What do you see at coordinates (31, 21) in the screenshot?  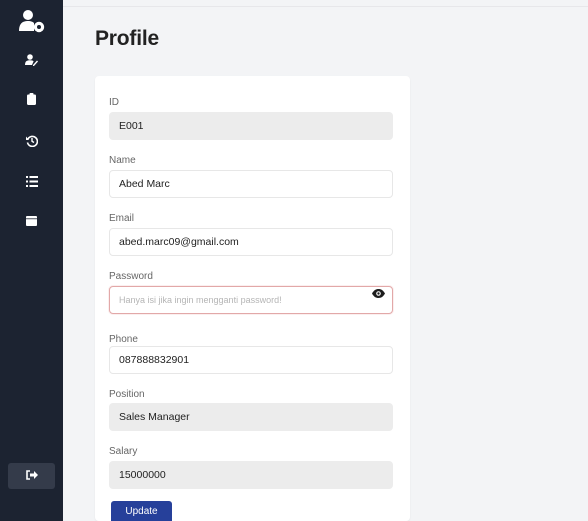 I see `user-gear-icon` at bounding box center [31, 21].